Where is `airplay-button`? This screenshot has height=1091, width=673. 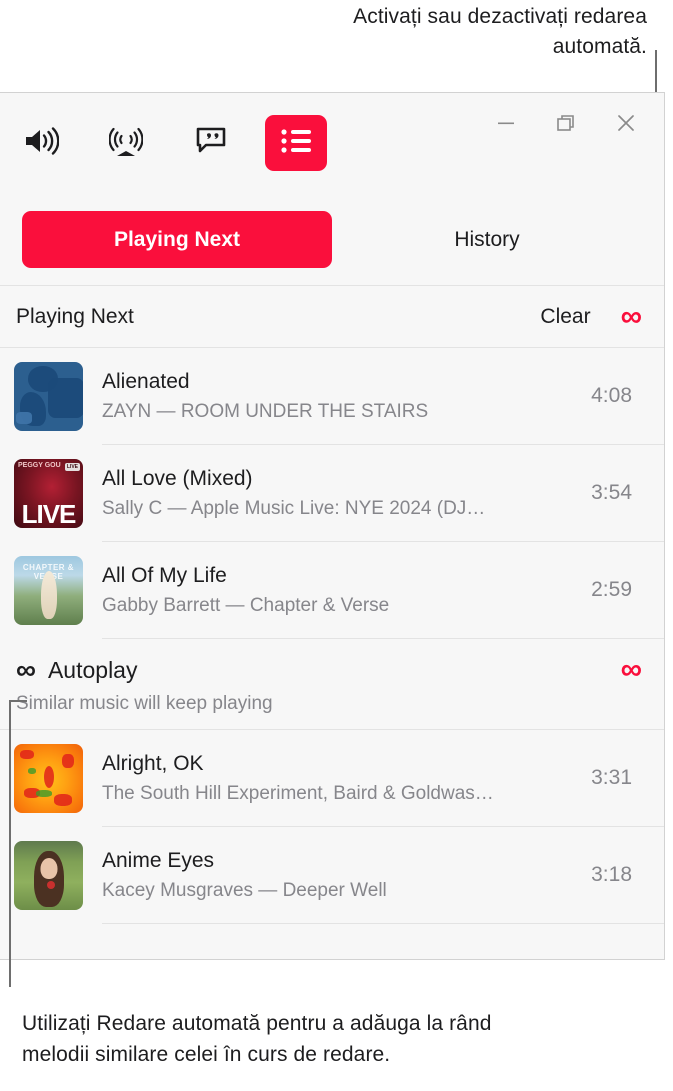
airplay-button is located at coordinates (126, 143).